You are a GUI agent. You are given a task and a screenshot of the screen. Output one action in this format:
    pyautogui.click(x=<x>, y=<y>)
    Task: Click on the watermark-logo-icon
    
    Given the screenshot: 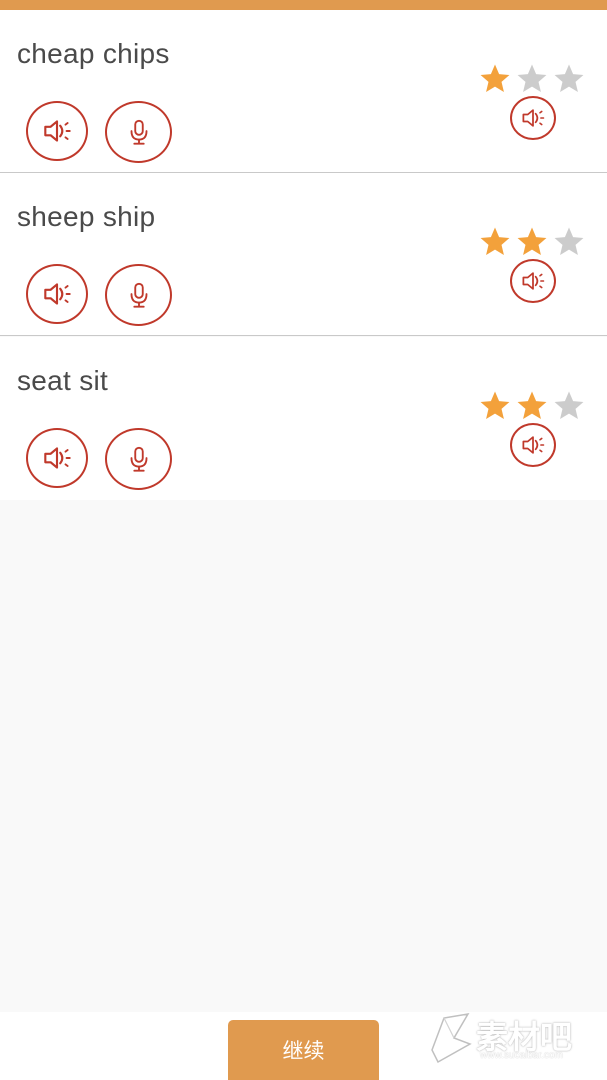 What is the action you would take?
    pyautogui.click(x=451, y=1038)
    